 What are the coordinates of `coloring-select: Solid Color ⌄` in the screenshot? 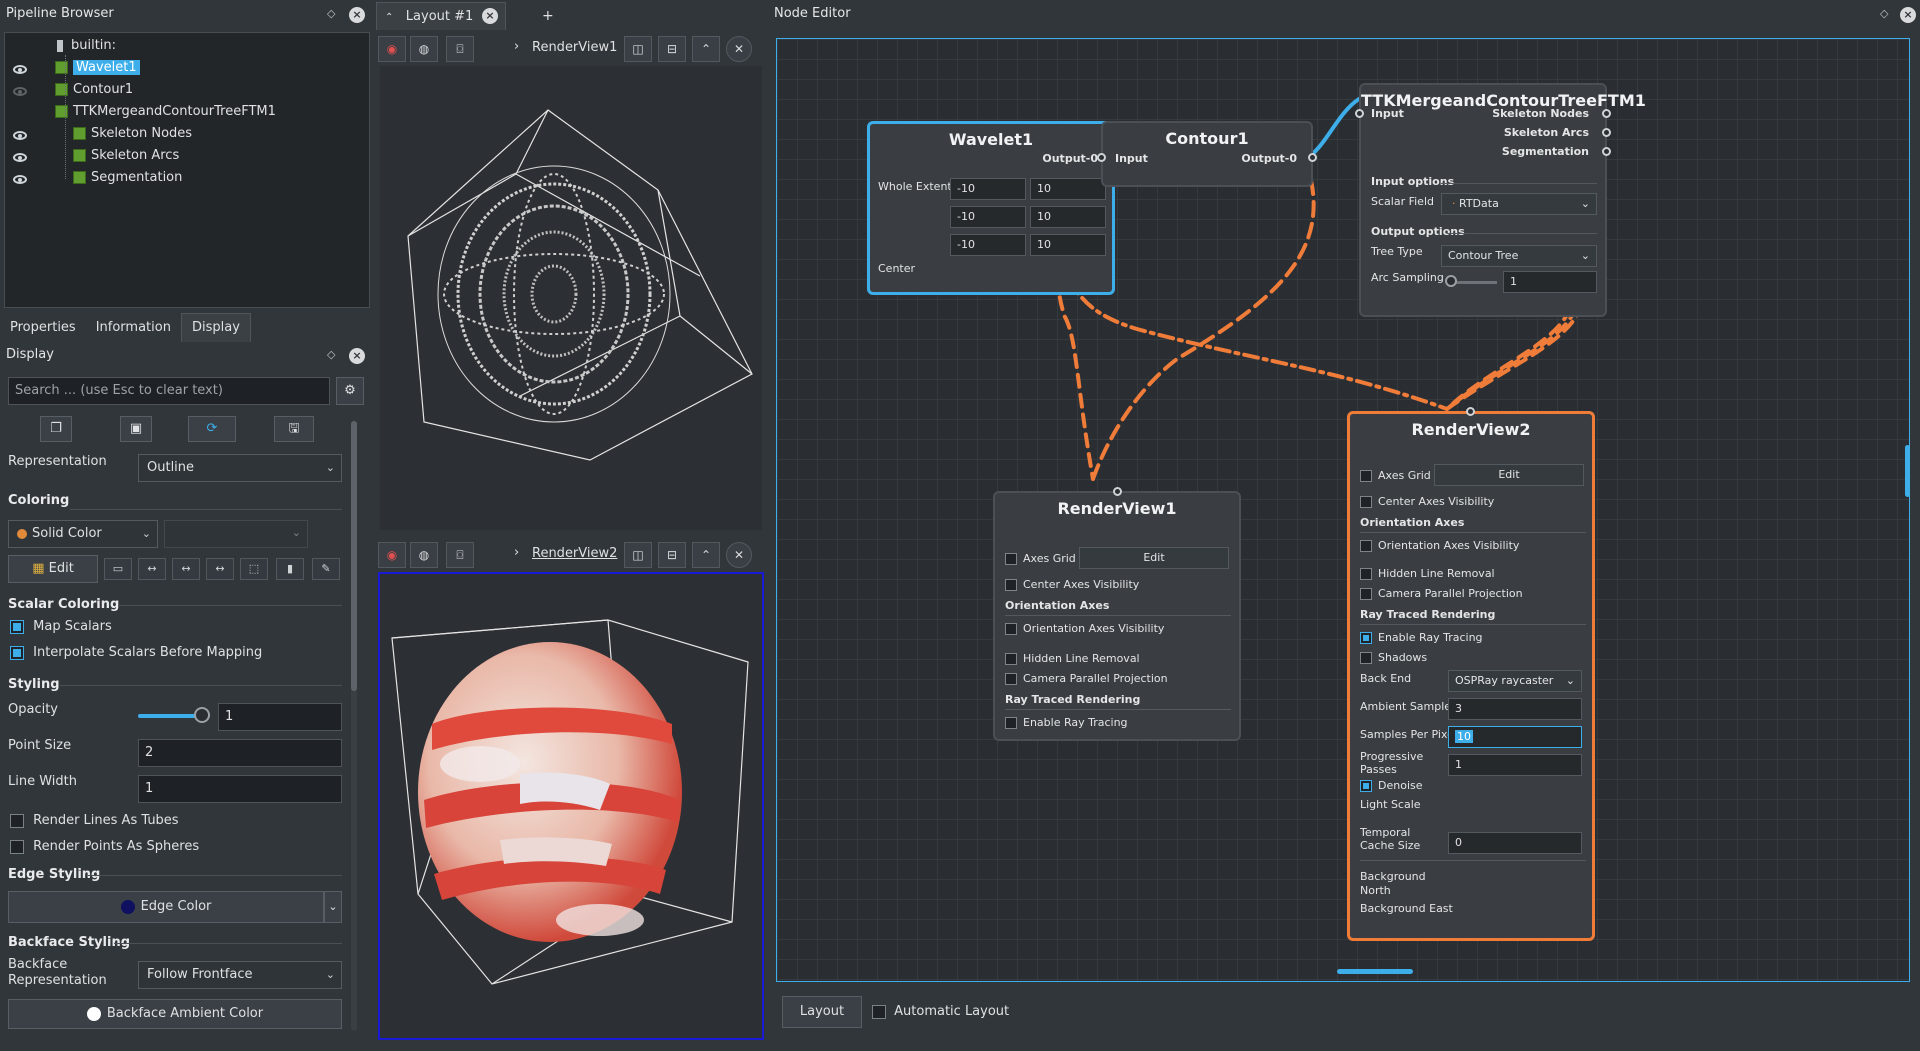 It's located at (83, 534).